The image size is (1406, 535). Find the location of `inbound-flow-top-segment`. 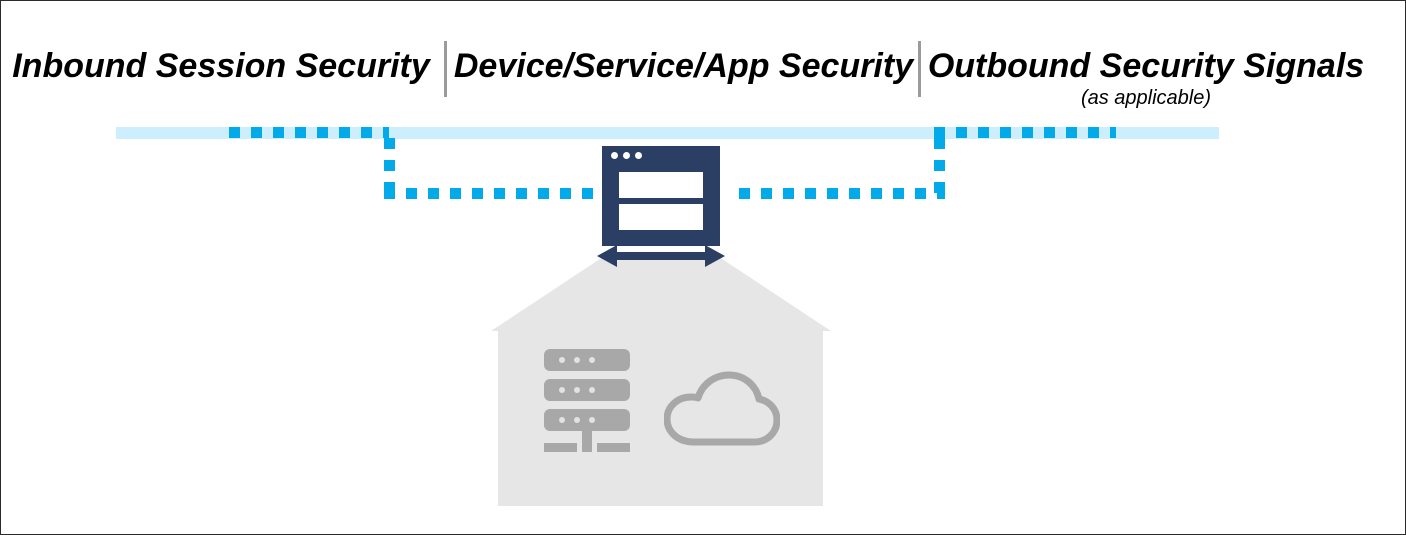

inbound-flow-top-segment is located at coordinates (309, 132).